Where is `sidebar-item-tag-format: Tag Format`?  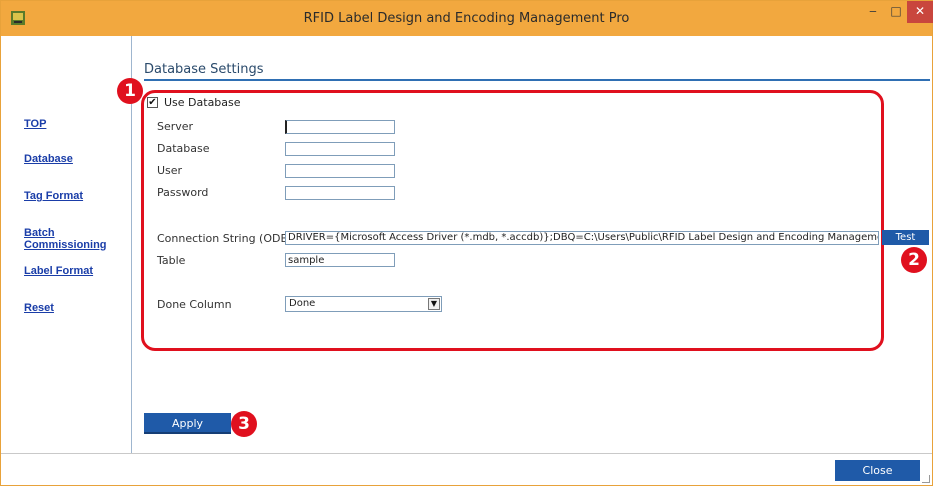 sidebar-item-tag-format: Tag Format is located at coordinates (53, 196).